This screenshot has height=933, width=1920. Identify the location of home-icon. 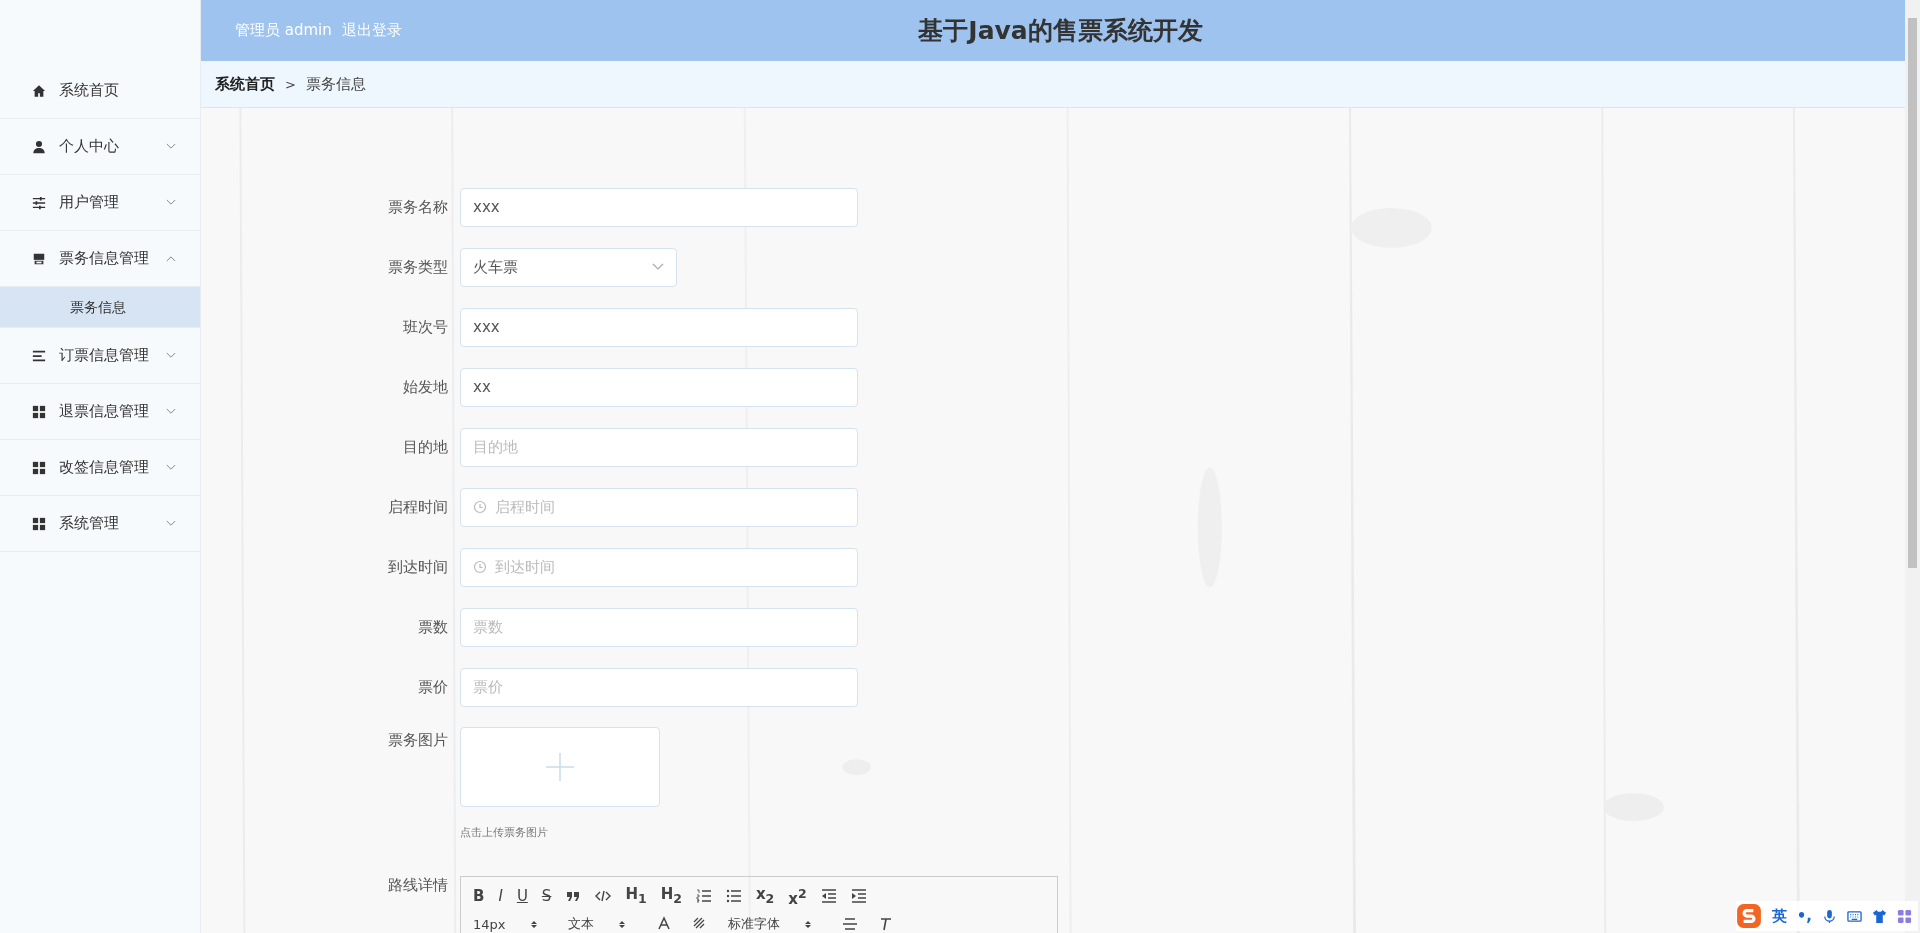
(39, 90).